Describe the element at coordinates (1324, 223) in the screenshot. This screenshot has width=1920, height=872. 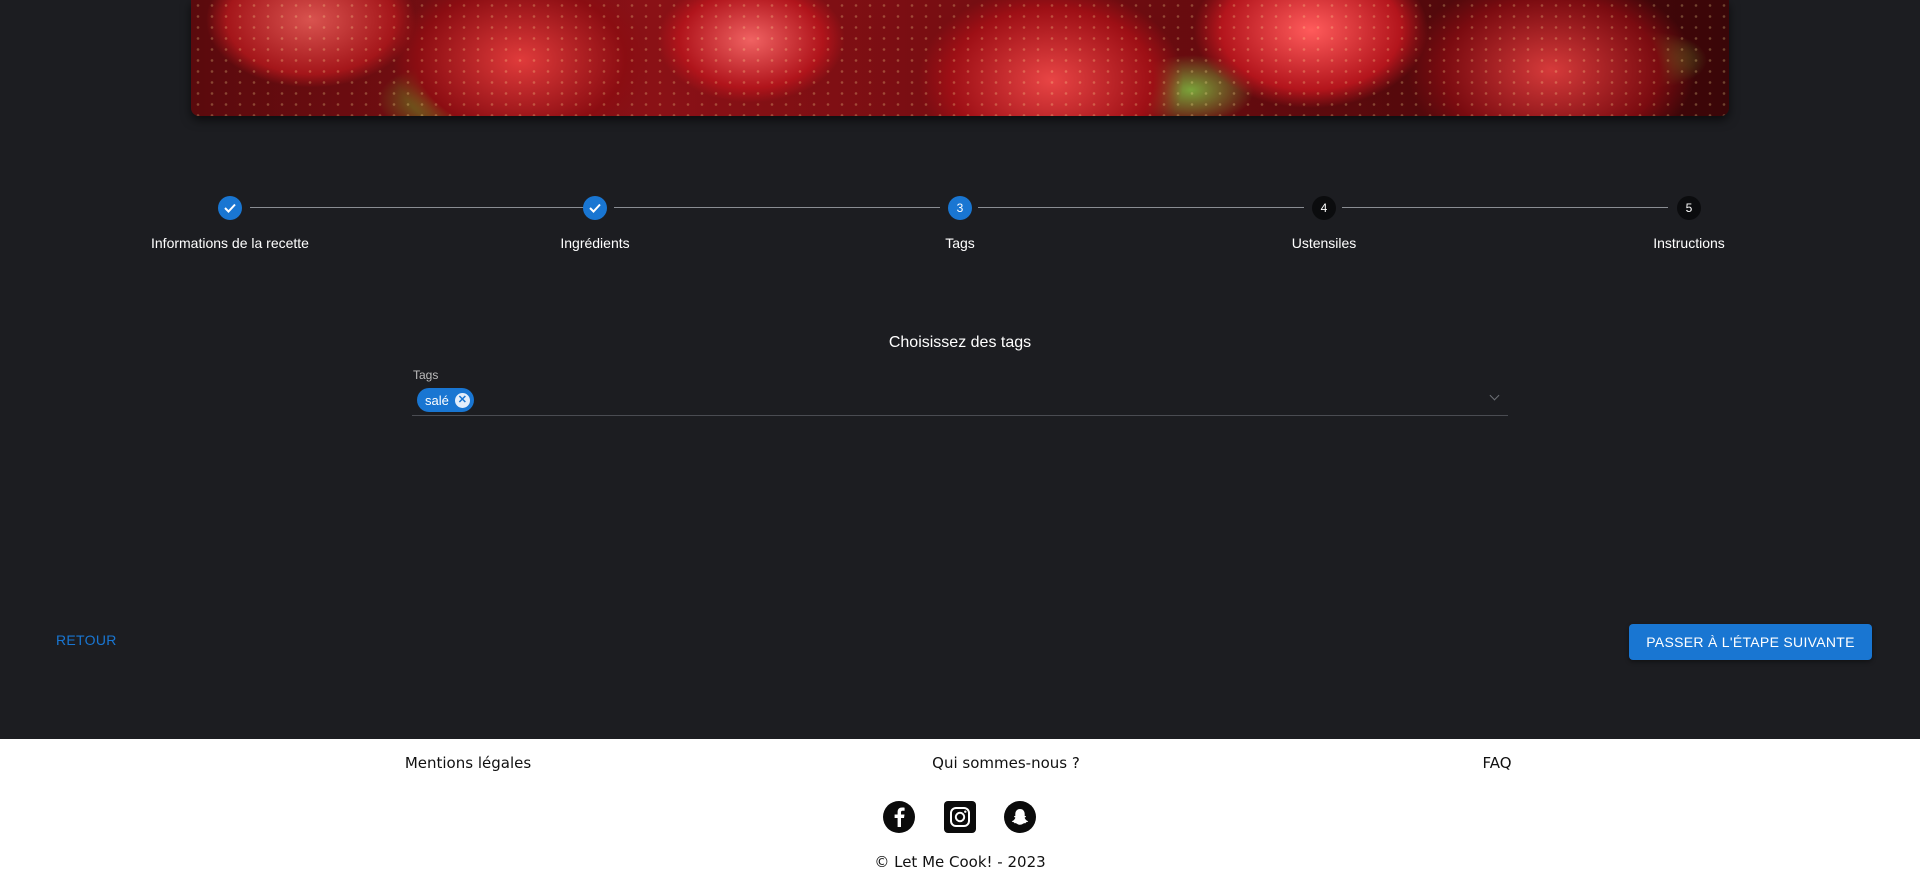
I see `step-ustensiles: 4 Ustensiles` at that location.